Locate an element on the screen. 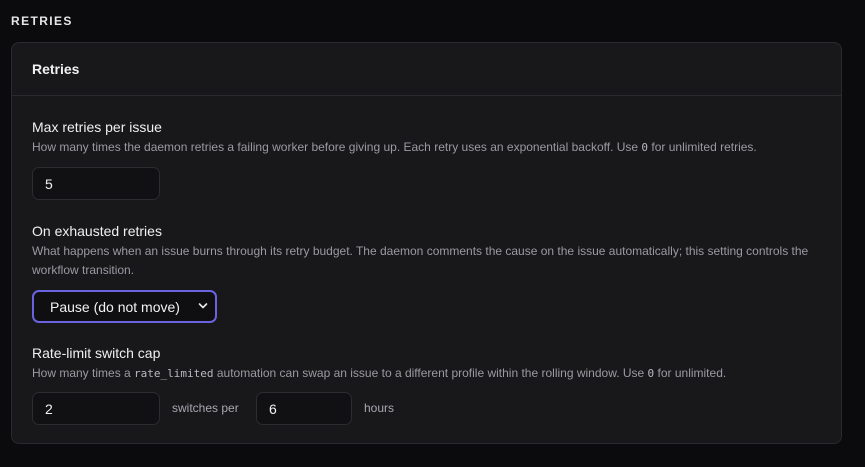 This screenshot has width=865, height=467. help-code-rate-limited: rate_limited is located at coordinates (174, 373).